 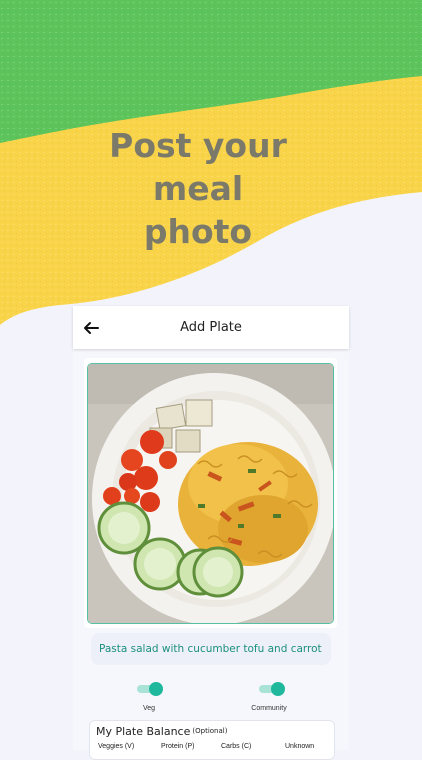 I want to click on headline-line-3: photo, so click(x=198, y=231).